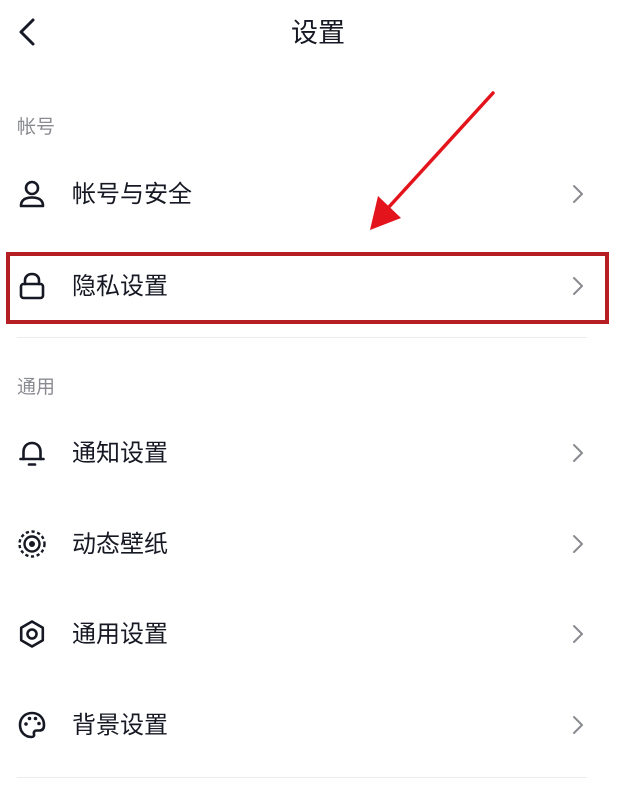  I want to click on settings-item-label: 隐私设置, so click(120, 286).